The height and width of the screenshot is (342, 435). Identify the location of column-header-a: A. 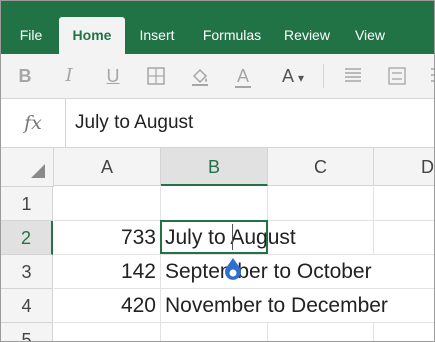
(107, 167).